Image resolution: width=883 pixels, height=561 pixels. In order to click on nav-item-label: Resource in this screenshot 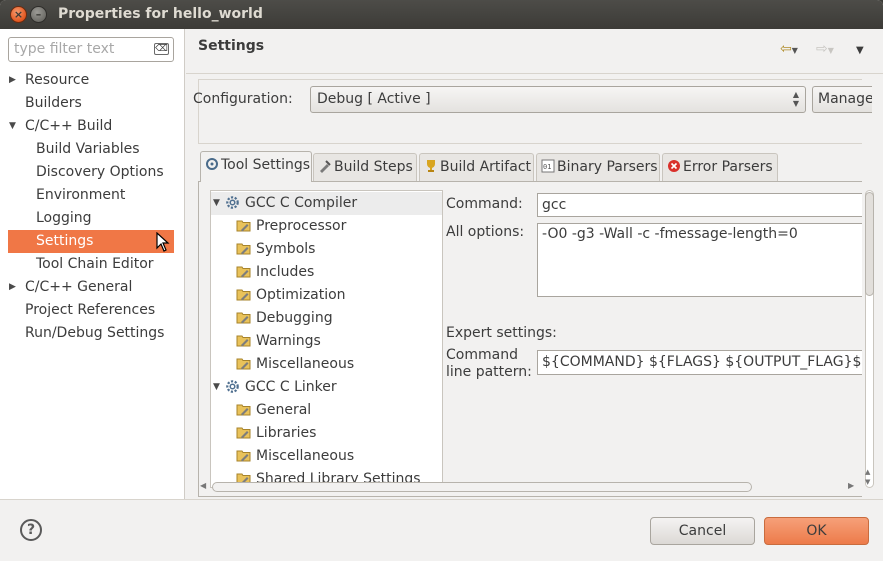, I will do `click(57, 80)`.